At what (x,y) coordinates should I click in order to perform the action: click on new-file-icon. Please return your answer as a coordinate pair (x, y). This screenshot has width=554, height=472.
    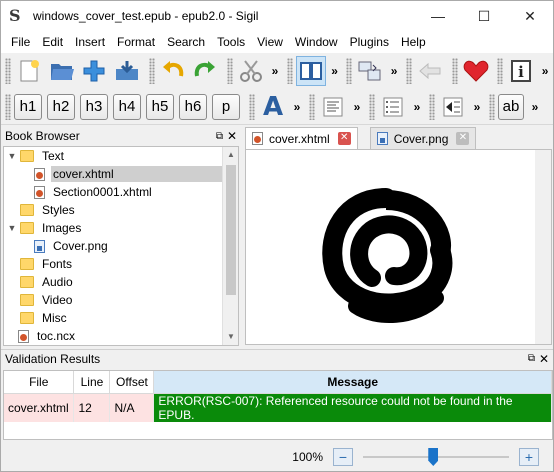
    Looking at the image, I should click on (29, 71).